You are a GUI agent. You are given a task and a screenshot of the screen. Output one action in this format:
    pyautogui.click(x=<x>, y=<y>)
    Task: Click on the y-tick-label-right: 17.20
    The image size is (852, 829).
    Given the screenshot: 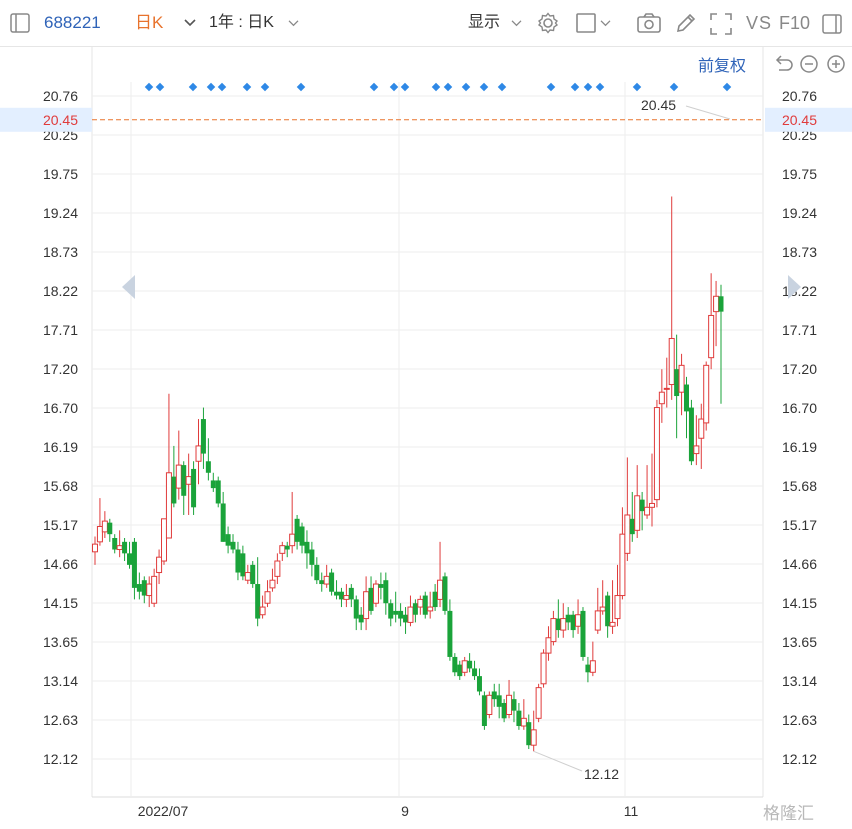 What is the action you would take?
    pyautogui.click(x=799, y=369)
    